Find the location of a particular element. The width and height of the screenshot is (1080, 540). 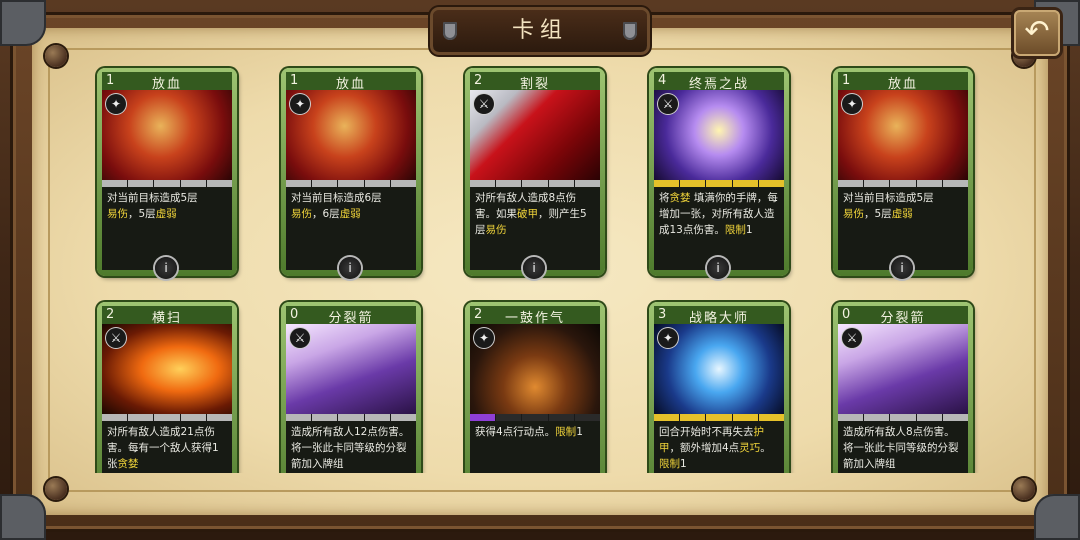

rivet-icon is located at coordinates (56, 489).